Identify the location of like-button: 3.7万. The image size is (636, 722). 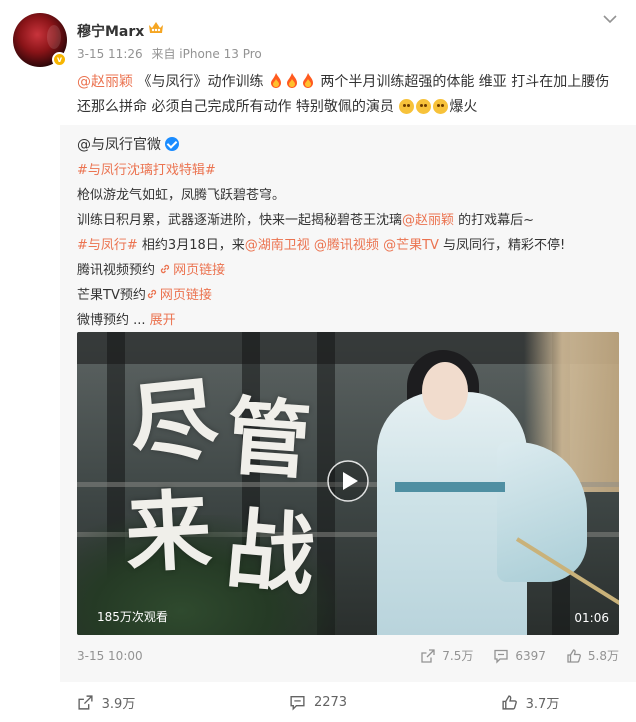
(530, 702).